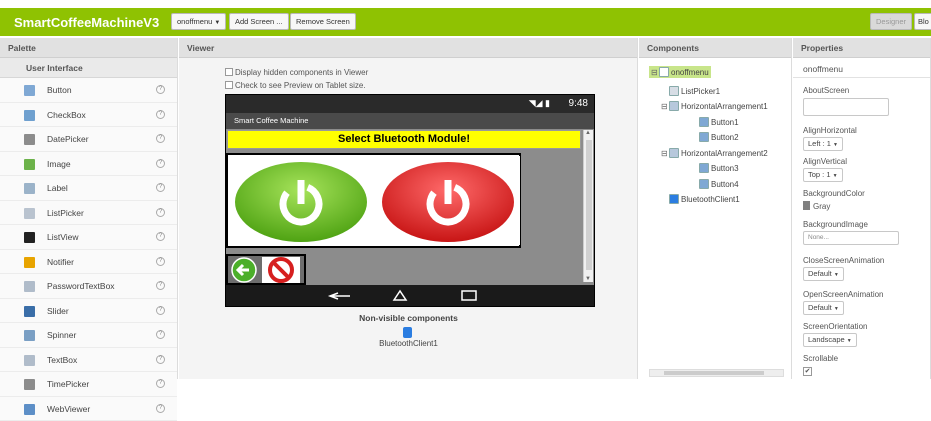 Image resolution: width=931 pixels, height=421 pixels. I want to click on palette-item-label: Label, so click(57, 188).